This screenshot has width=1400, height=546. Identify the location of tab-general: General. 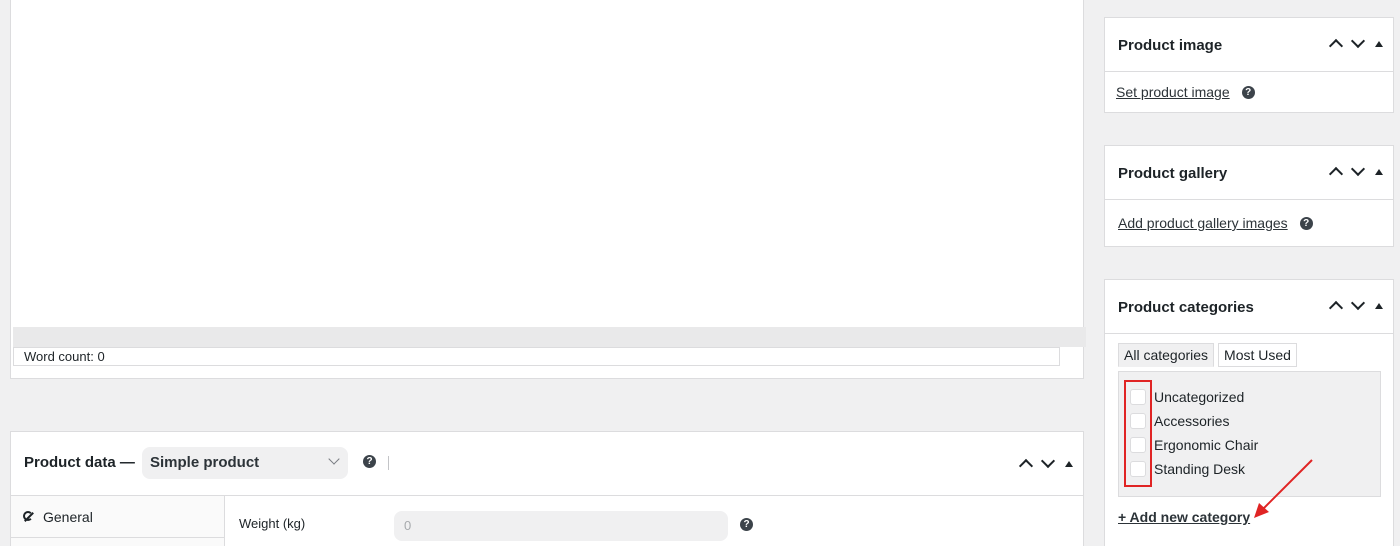
(117, 517).